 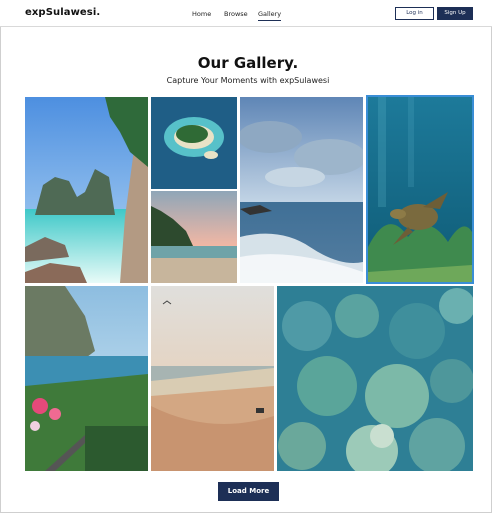 What do you see at coordinates (194, 143) in the screenshot?
I see `gallery-photo-island-aerial` at bounding box center [194, 143].